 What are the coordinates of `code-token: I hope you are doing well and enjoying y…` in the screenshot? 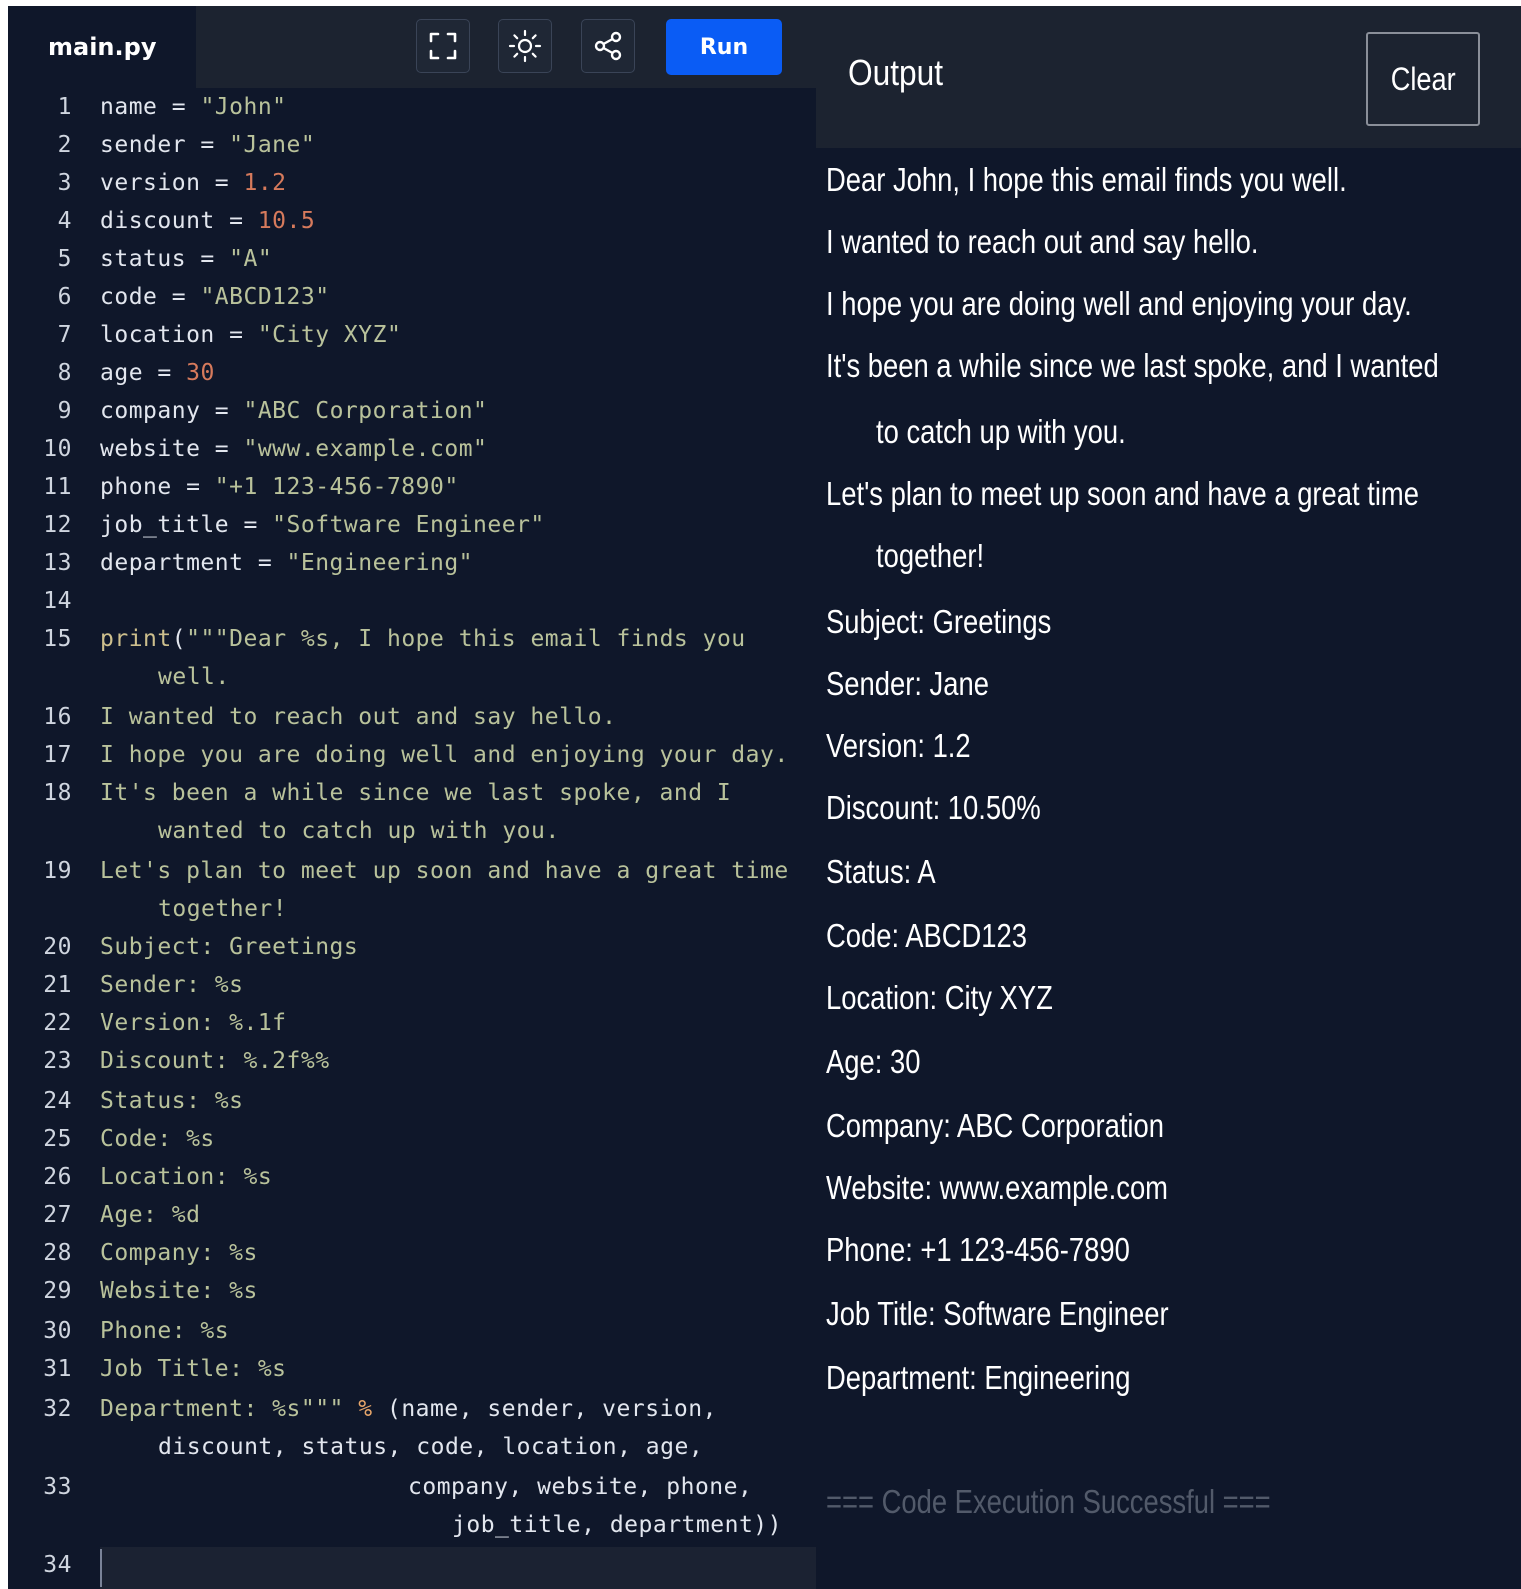 It's located at (444, 755).